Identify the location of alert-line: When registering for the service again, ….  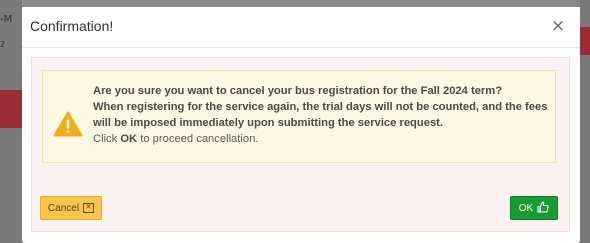
(320, 107).